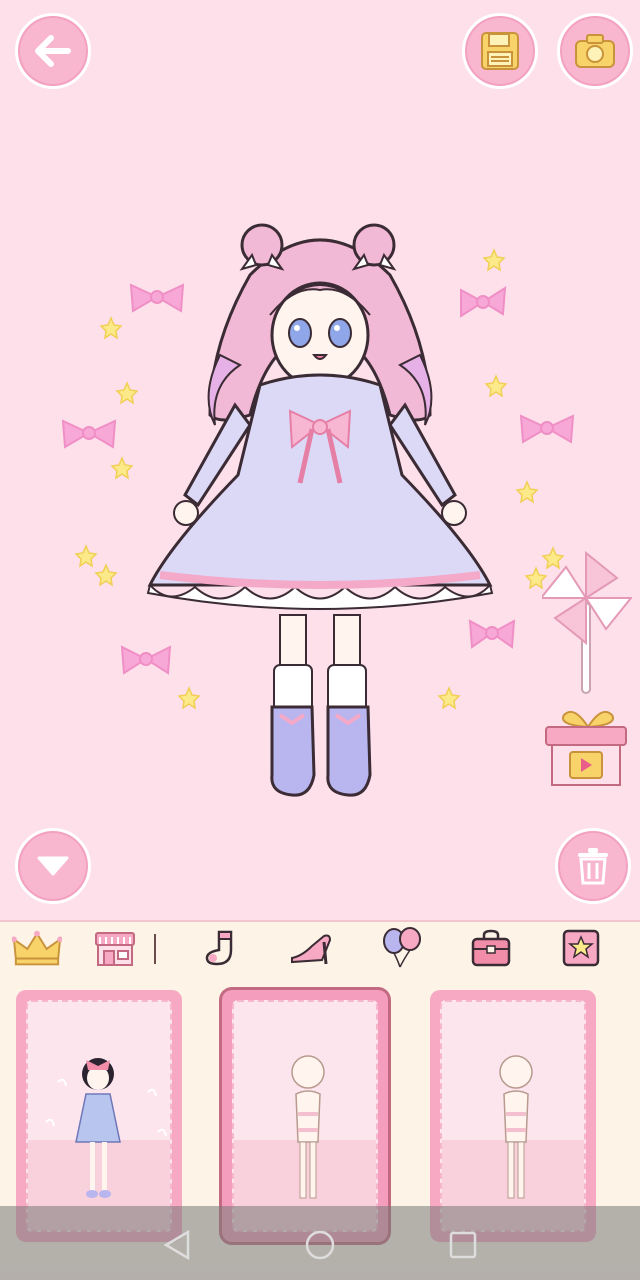  I want to click on crown-icon, so click(37, 948).